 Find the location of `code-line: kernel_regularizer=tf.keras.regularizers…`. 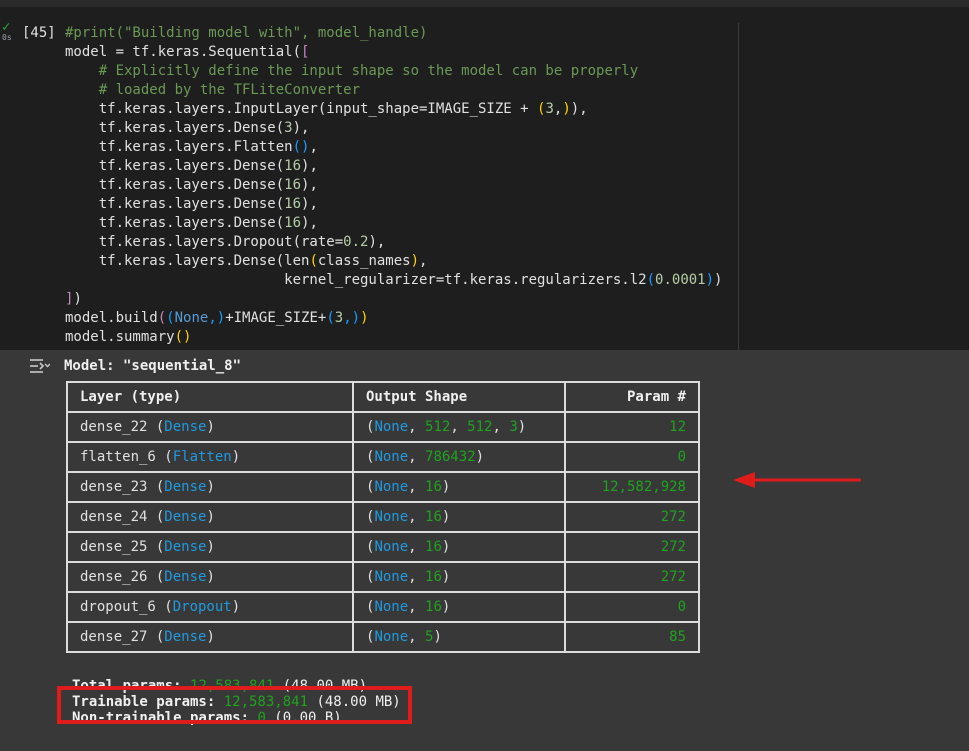

code-line: kernel_regularizer=tf.keras.regularizers… is located at coordinates (401, 280).